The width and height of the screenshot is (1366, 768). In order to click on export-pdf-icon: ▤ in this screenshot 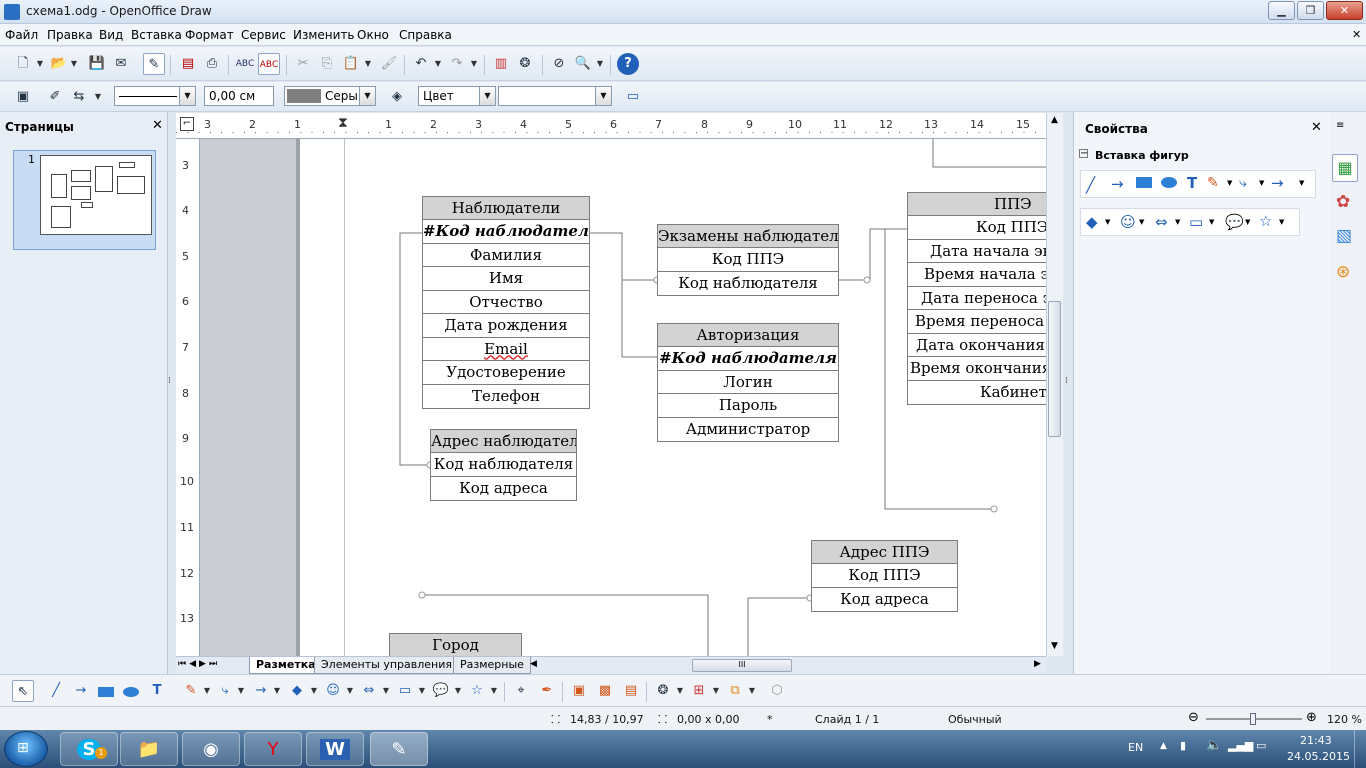, I will do `click(188, 64)`.